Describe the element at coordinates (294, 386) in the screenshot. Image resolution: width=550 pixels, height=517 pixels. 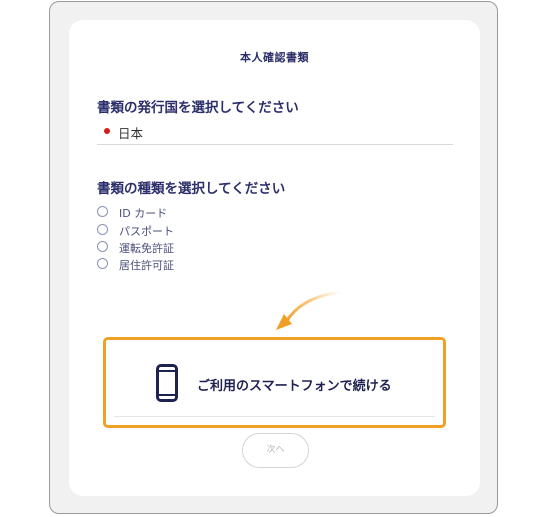
I see `cta-label: ご利用のスマートフォンで続ける` at that location.